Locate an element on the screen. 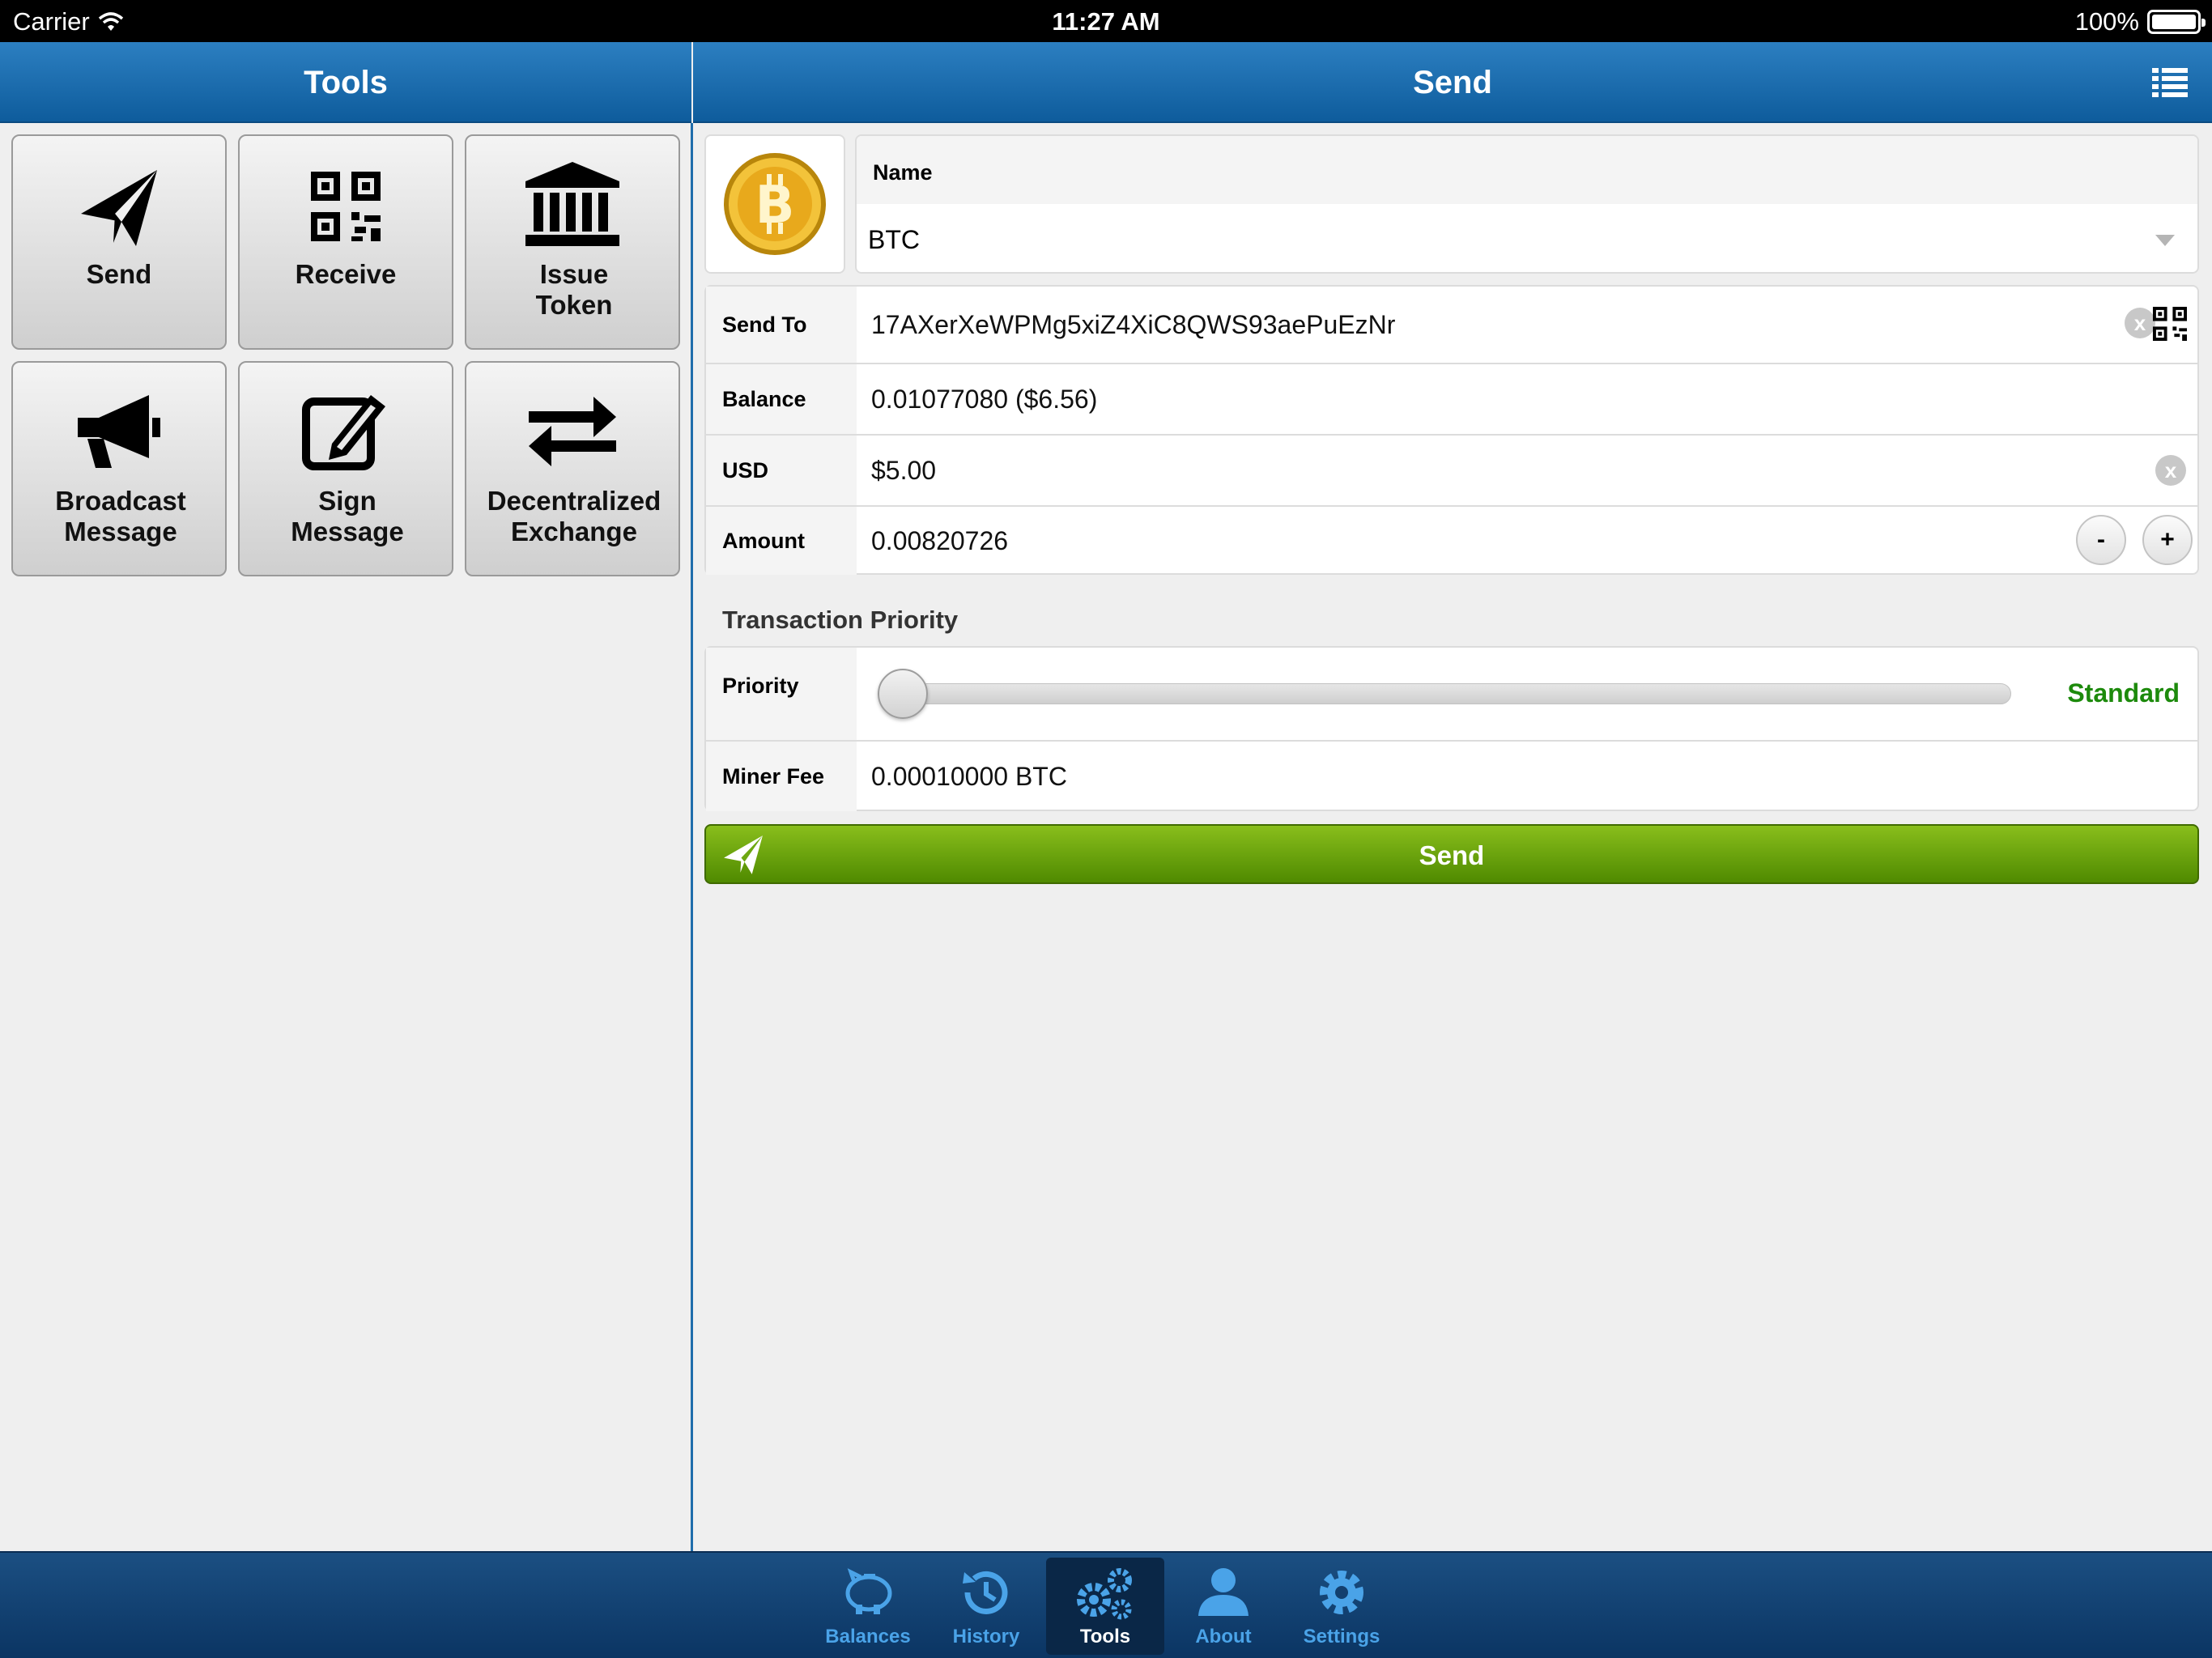  asset-name-value: BTC is located at coordinates (894, 239).